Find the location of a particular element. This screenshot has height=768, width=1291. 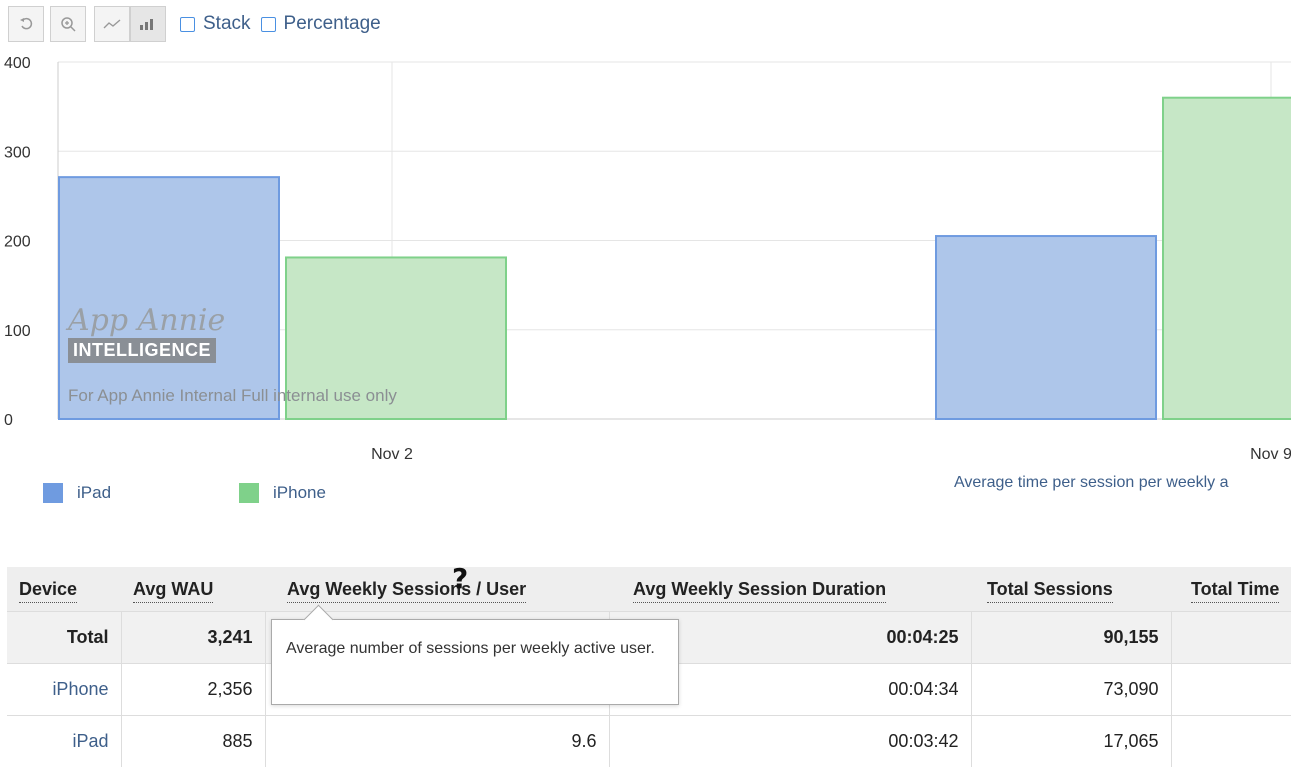

cell-duration: 00:03:42 is located at coordinates (790, 741).